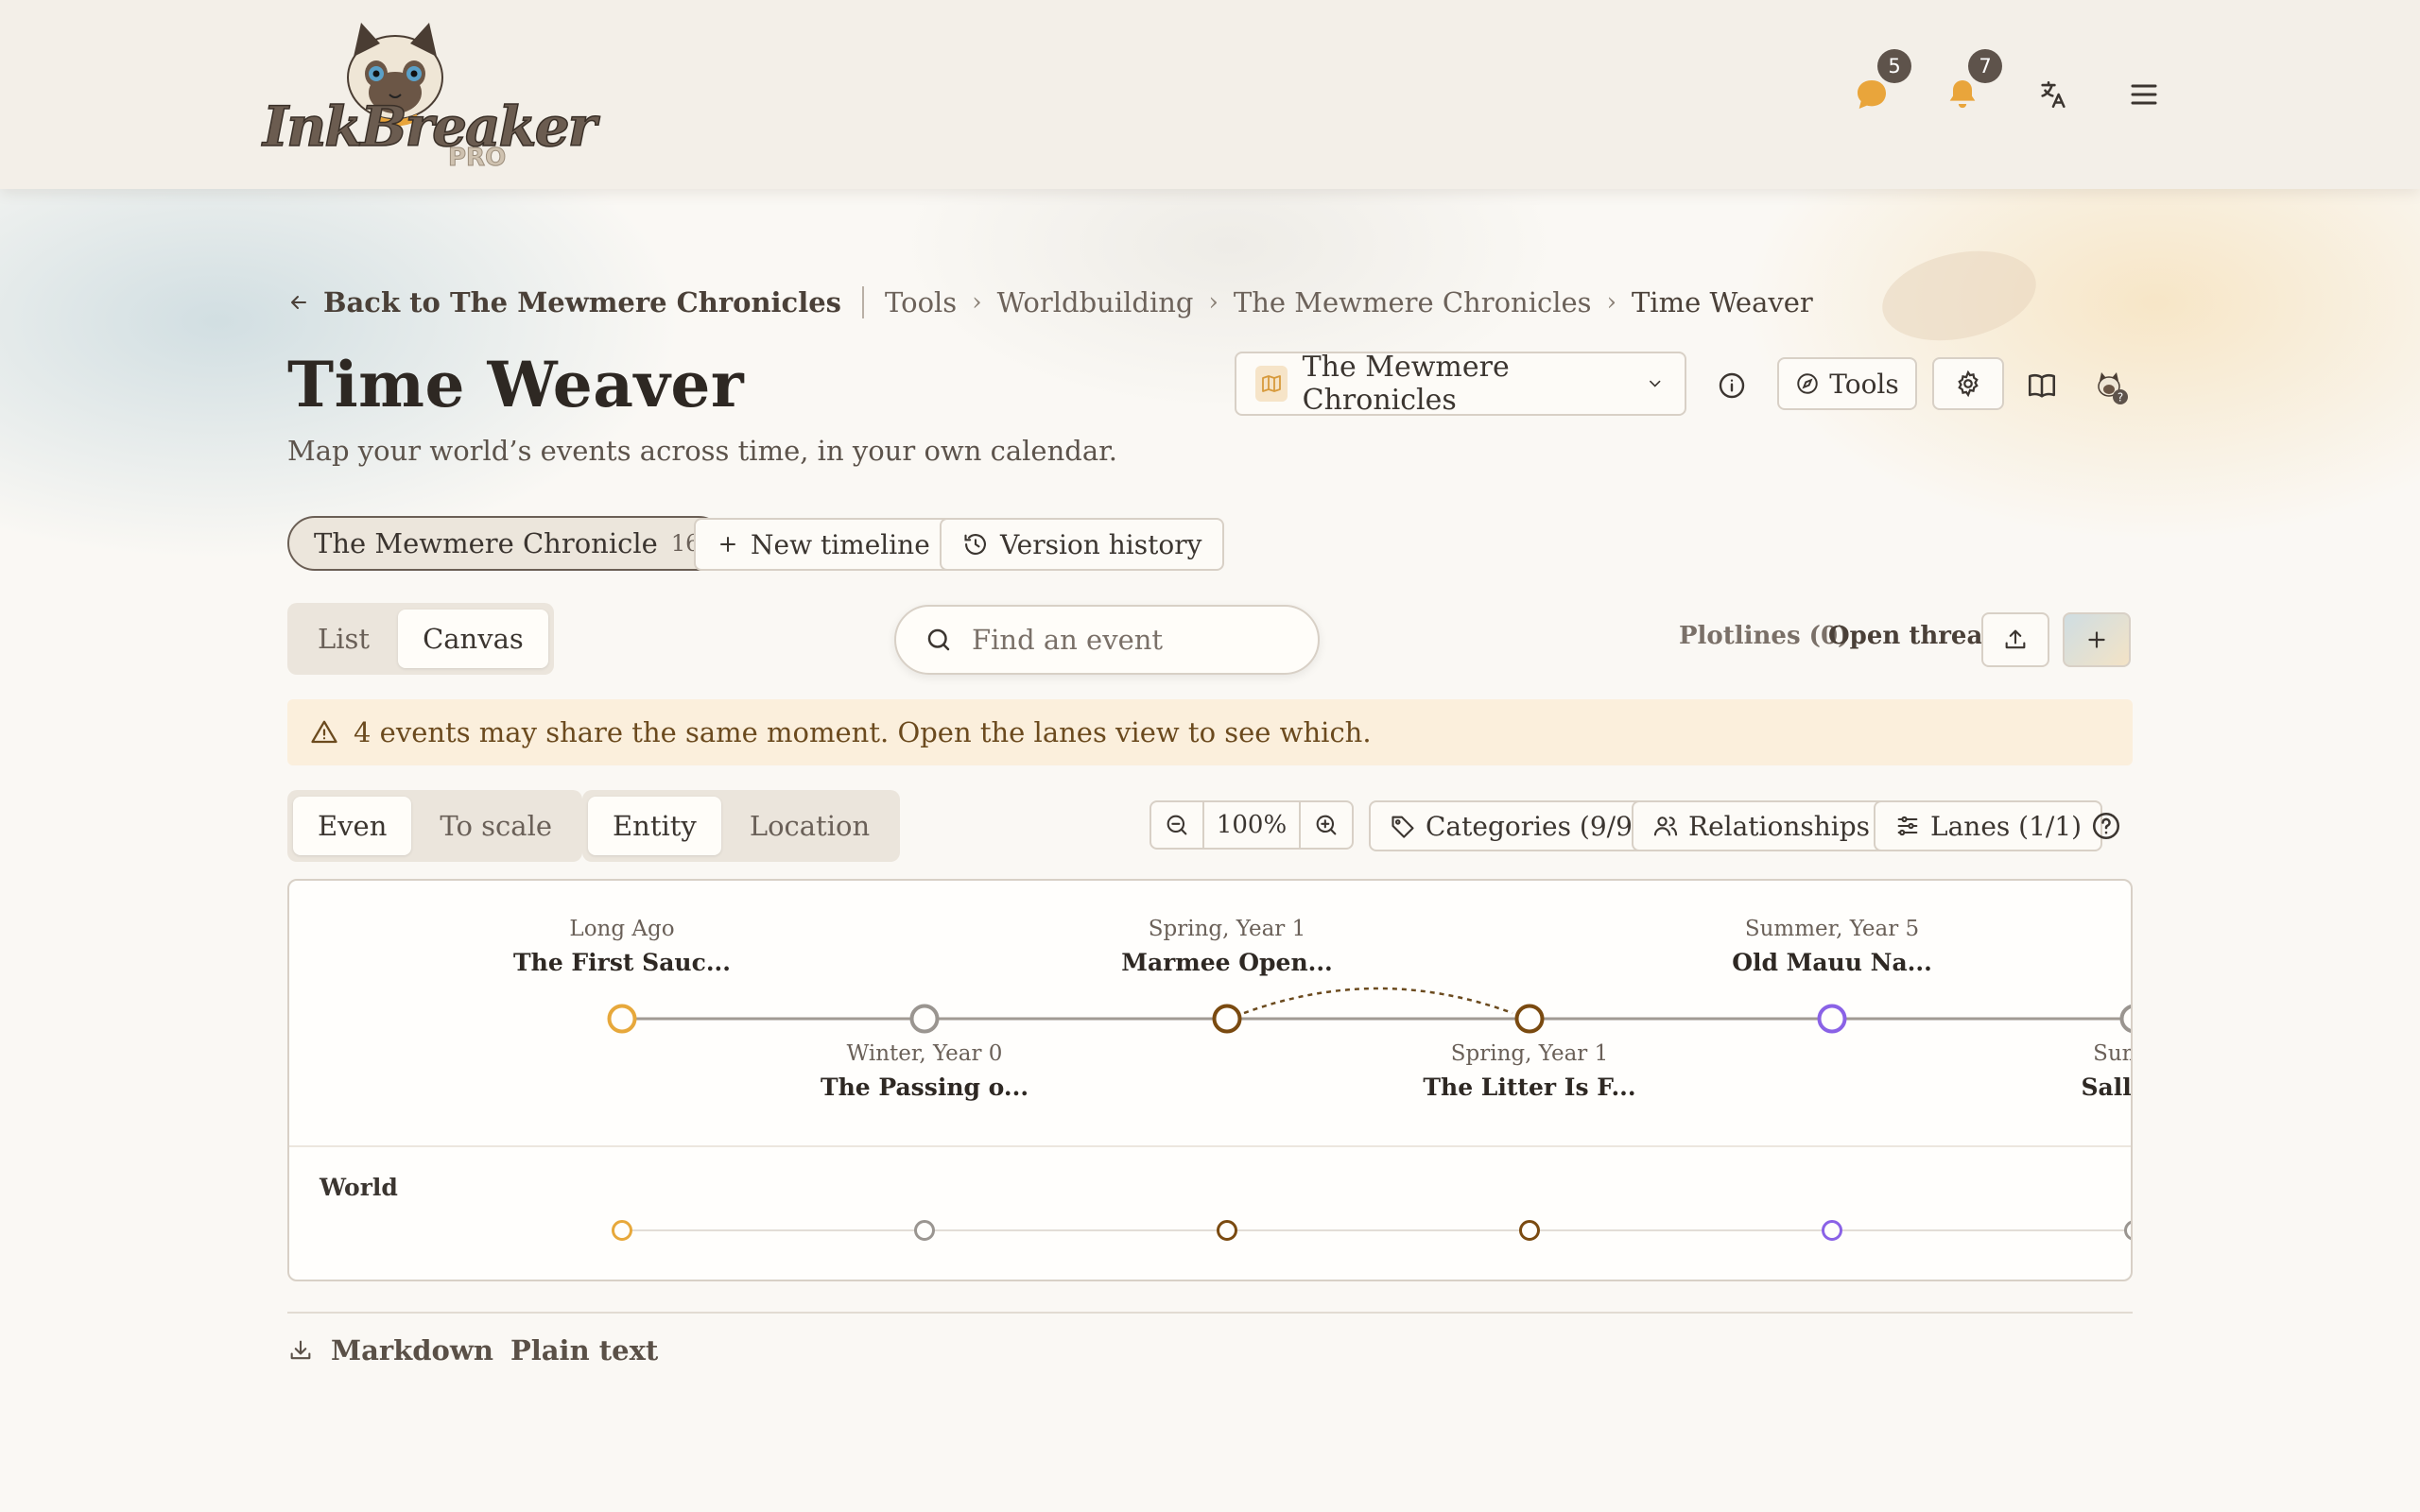 This screenshot has width=2420, height=1512. Describe the element at coordinates (863, 302) in the screenshot. I see `breadcrumb-divider` at that location.